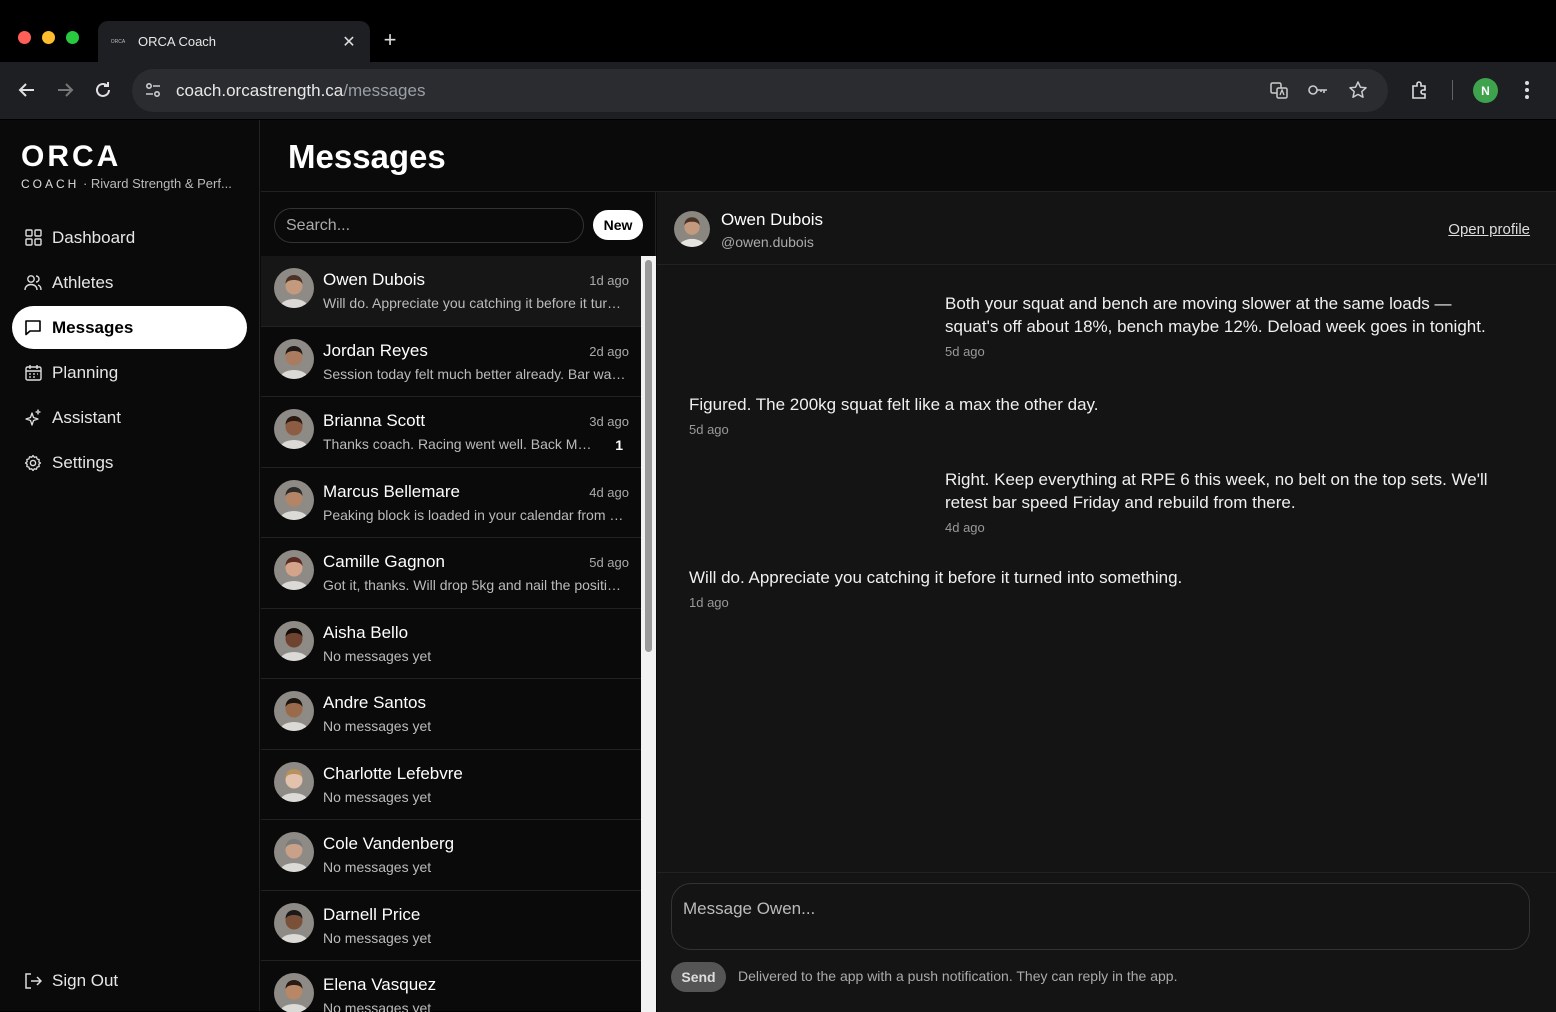 This screenshot has width=1556, height=1012. Describe the element at coordinates (451, 986) in the screenshot. I see `conversation-item: Elena Vasquez No messages yet` at that location.